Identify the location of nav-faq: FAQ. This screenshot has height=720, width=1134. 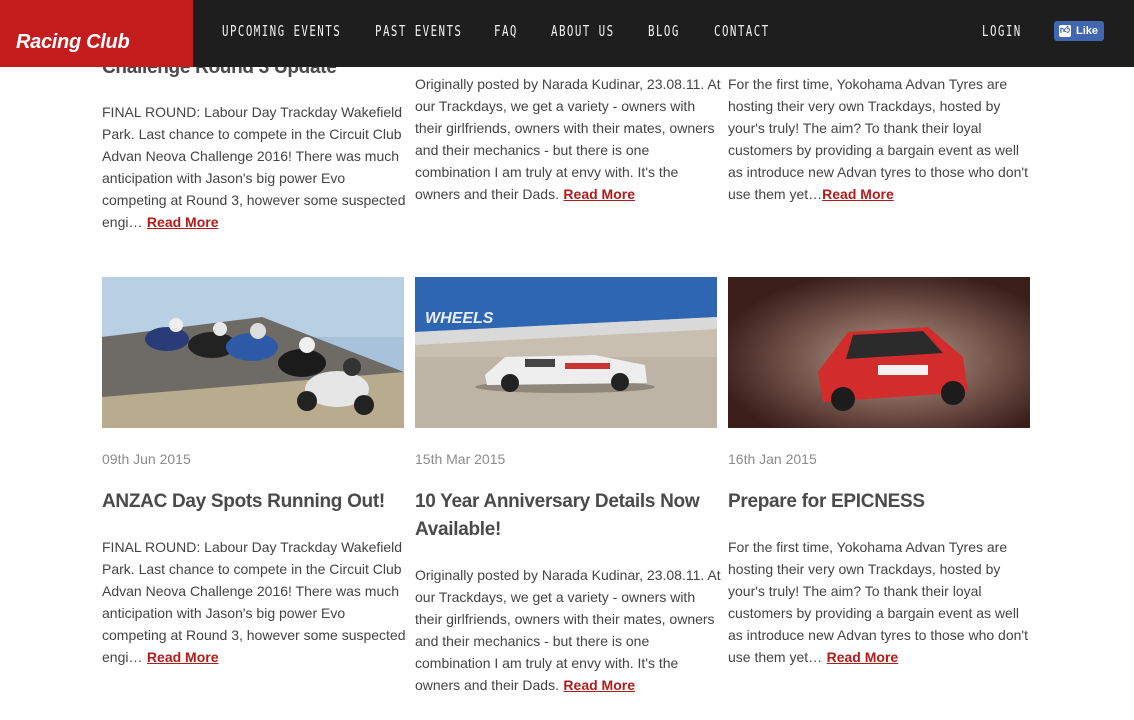
(506, 31).